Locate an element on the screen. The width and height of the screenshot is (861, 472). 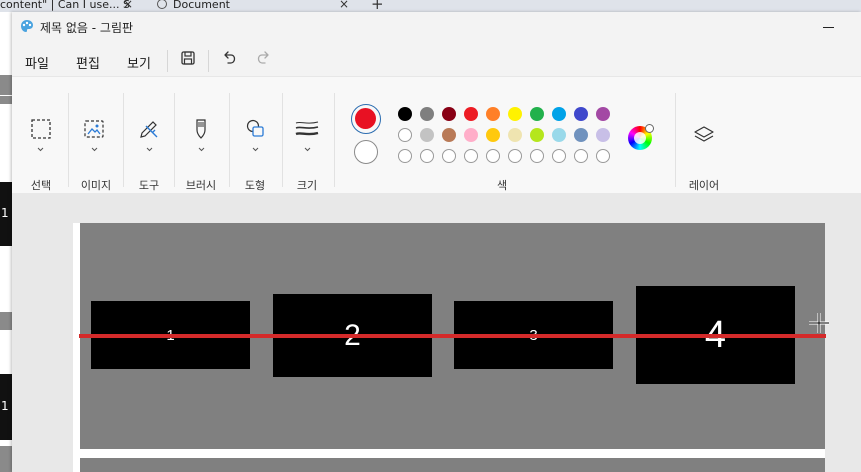
redo-icon is located at coordinates (264, 58).